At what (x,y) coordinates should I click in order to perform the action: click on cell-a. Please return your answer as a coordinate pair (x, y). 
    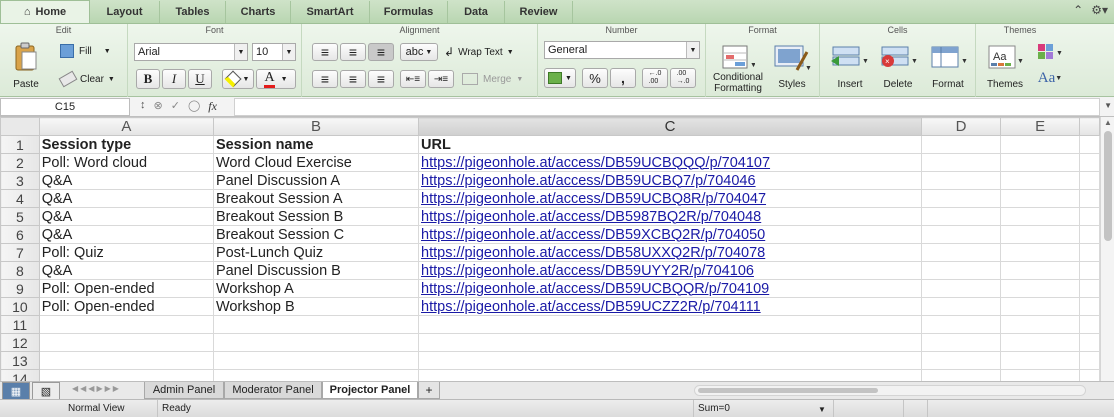
    Looking at the image, I should click on (126, 324).